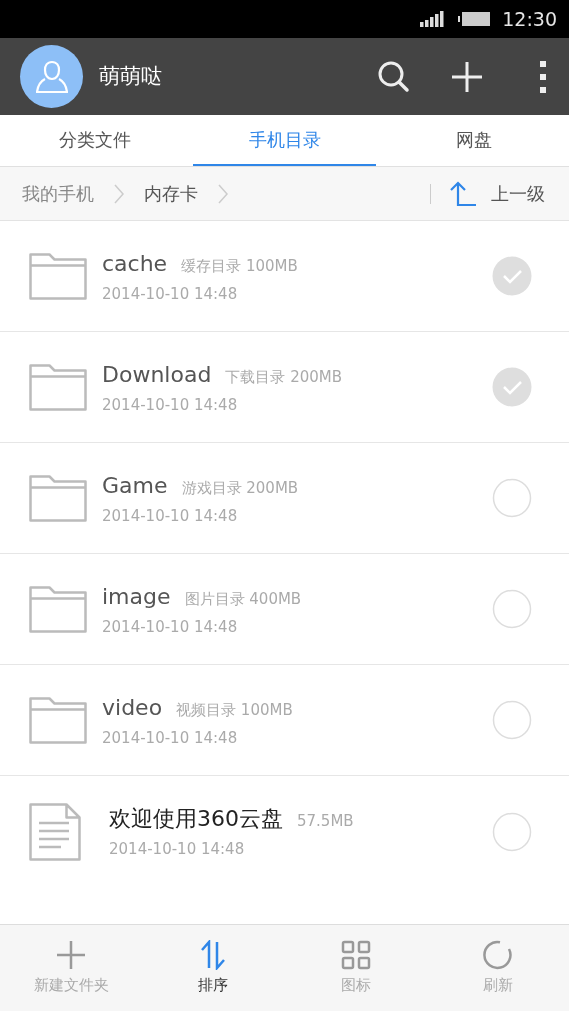 The width and height of the screenshot is (569, 1011). Describe the element at coordinates (474, 19) in the screenshot. I see `battery-icon` at that location.